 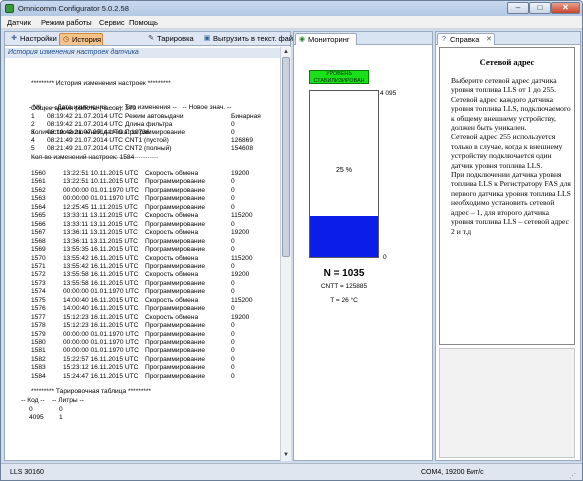 I want to click on cell-n: 1560, so click(x=38, y=173).